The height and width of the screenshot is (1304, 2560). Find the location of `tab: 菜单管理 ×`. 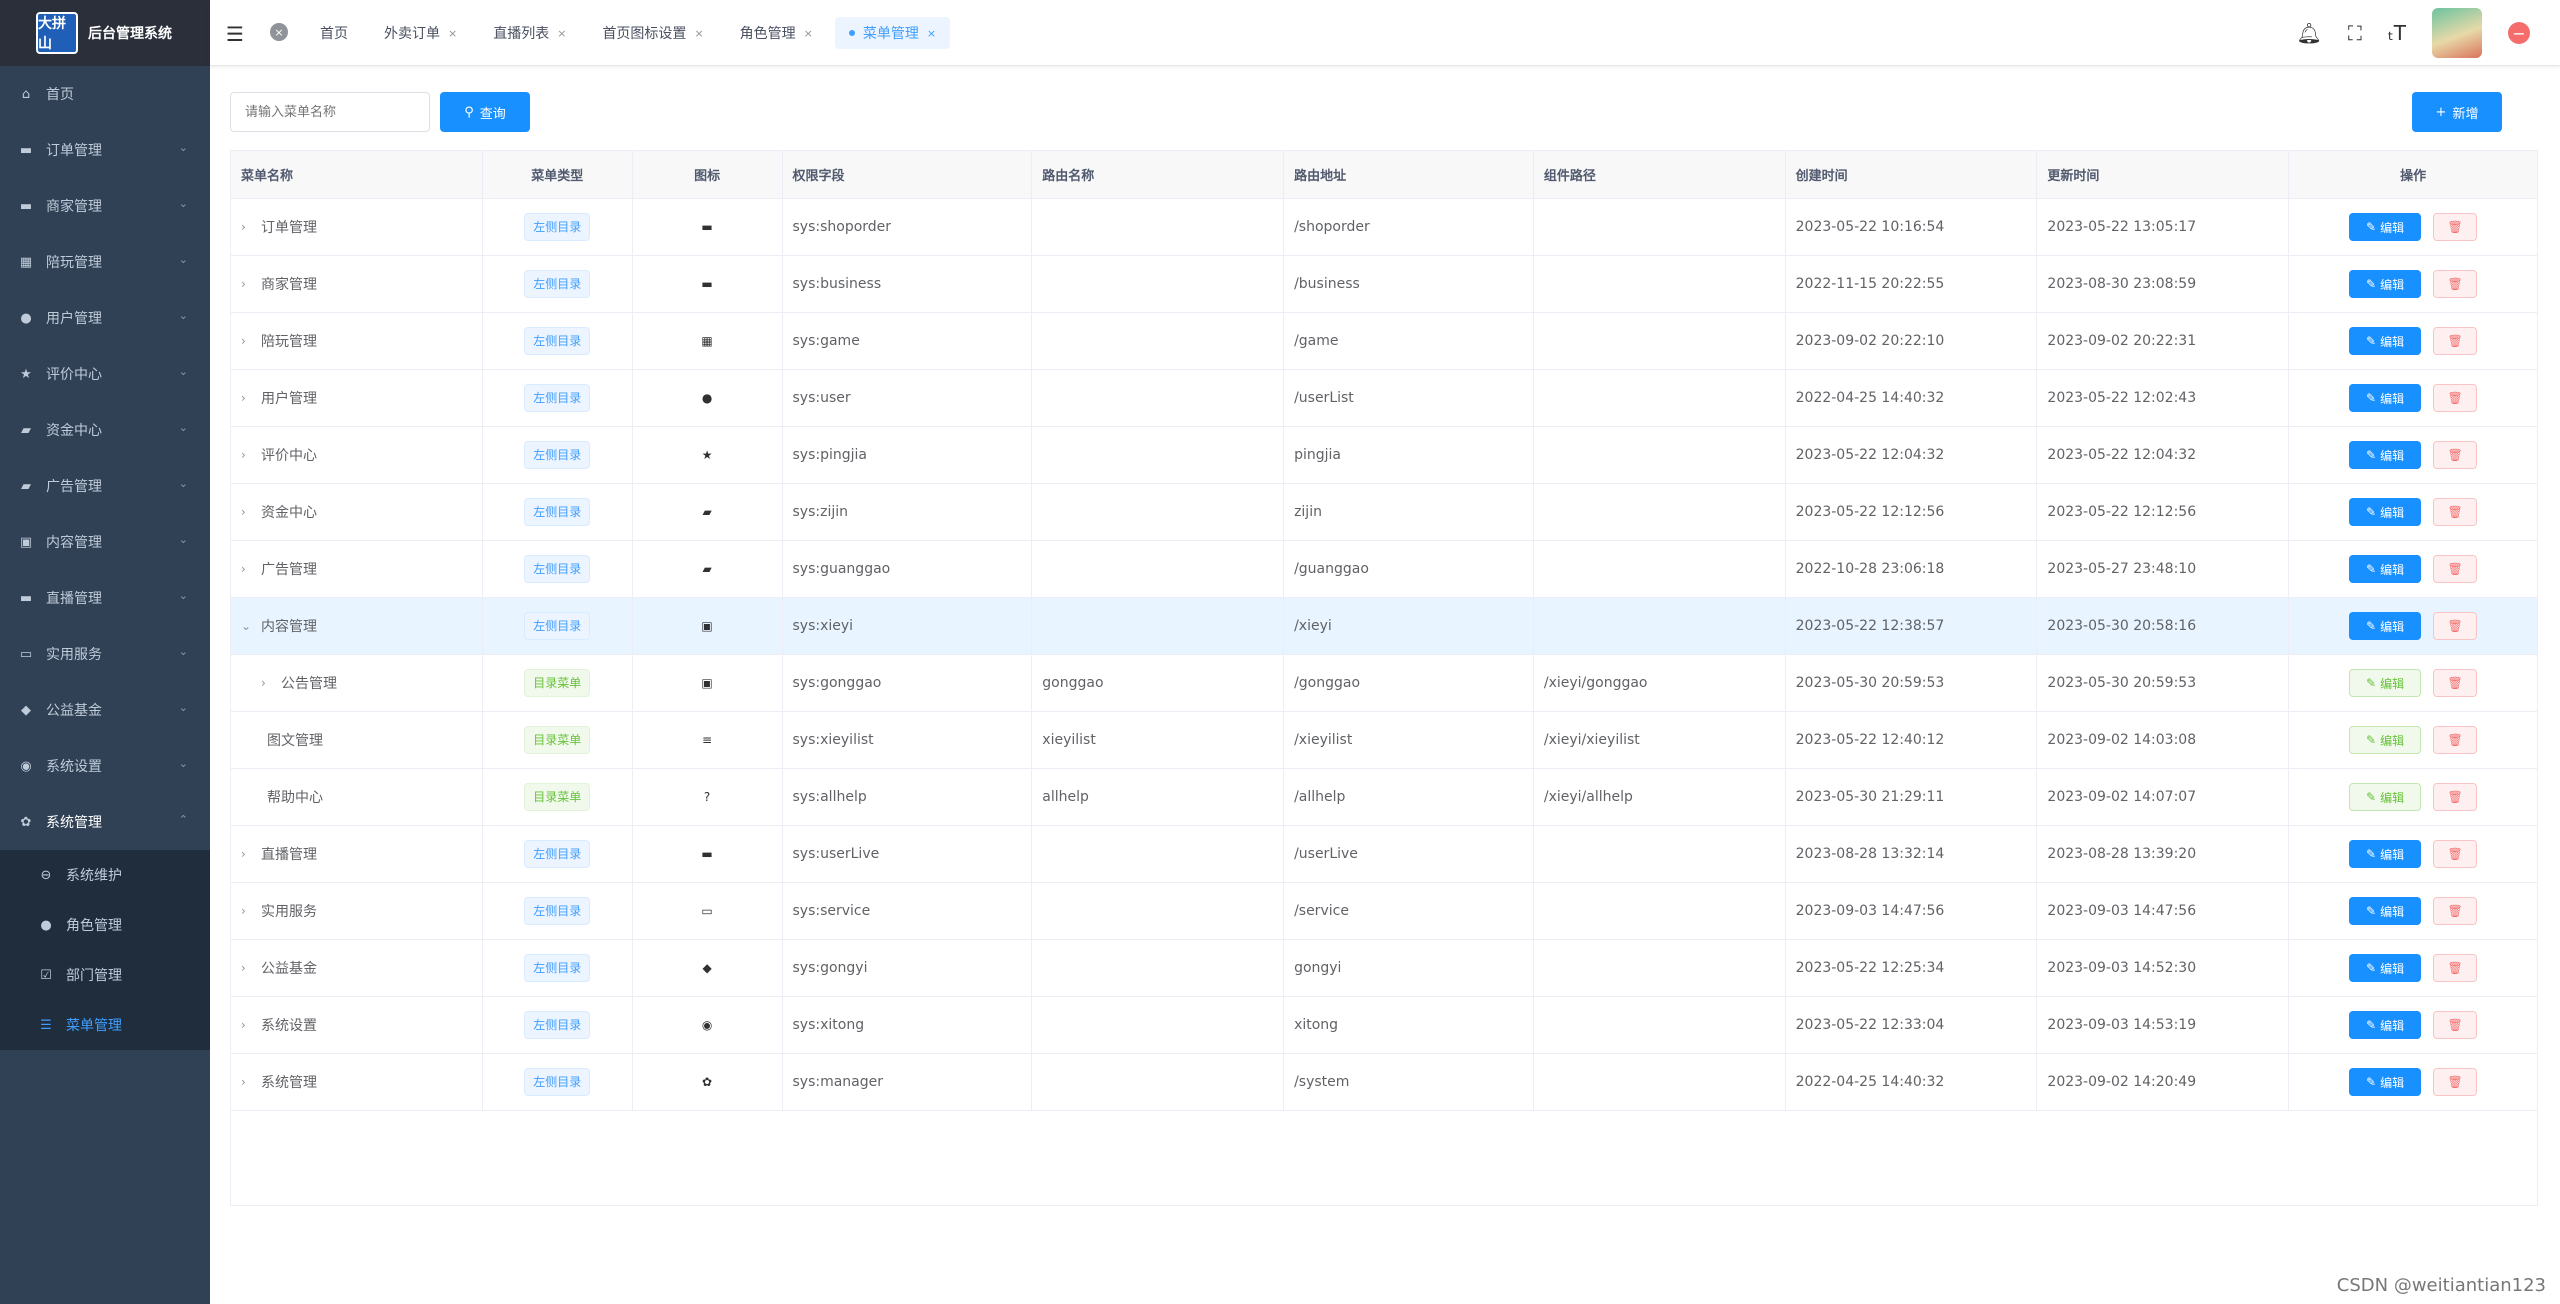

tab: 菜单管理 × is located at coordinates (892, 33).